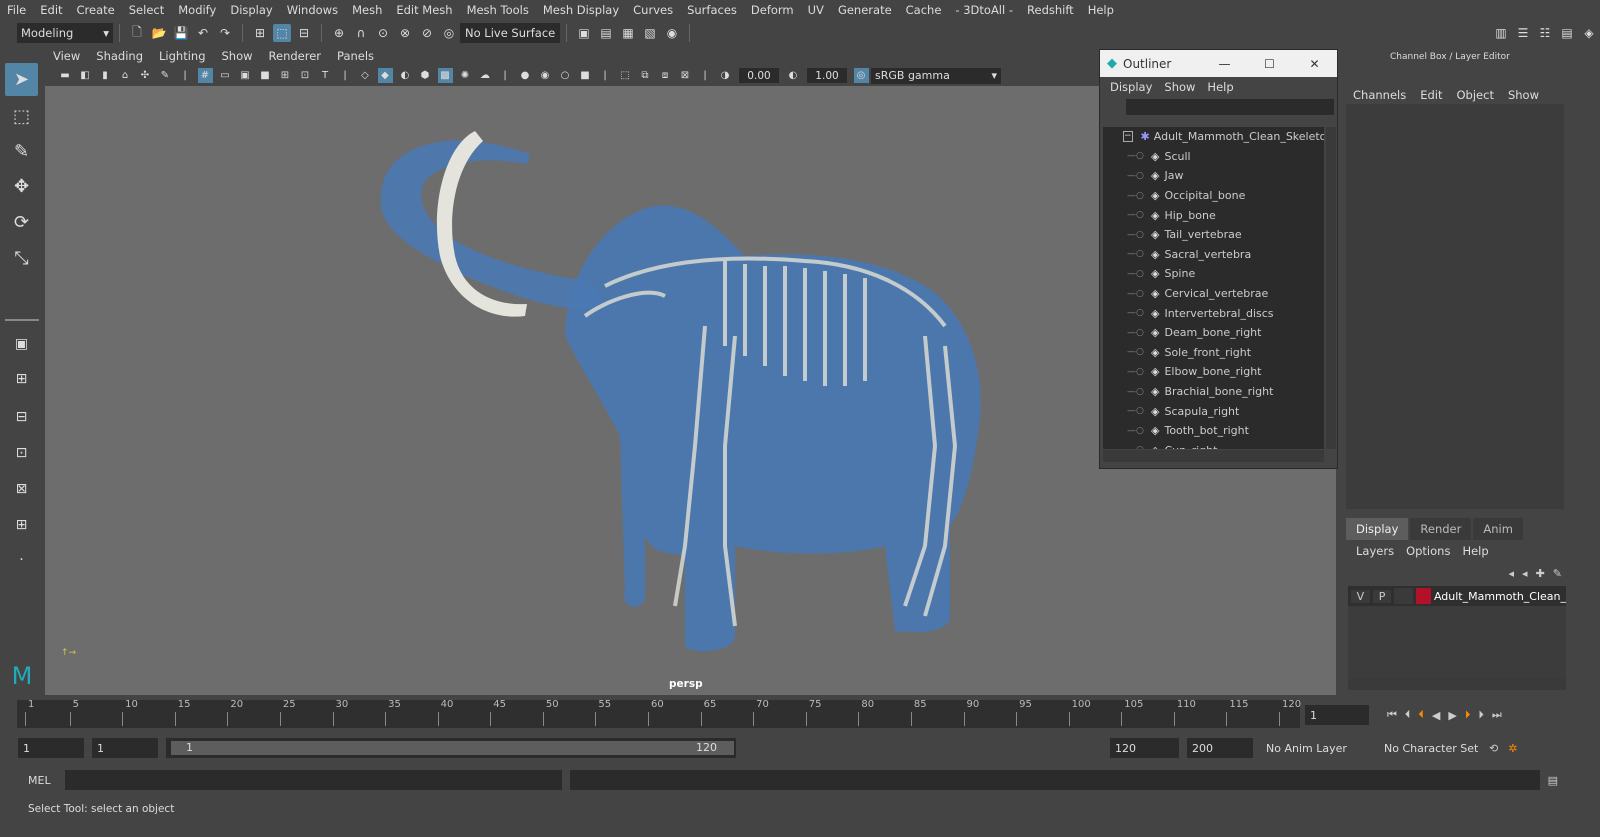 The height and width of the screenshot is (837, 1600). I want to click on snap-grid-icon: ⊕, so click(339, 33).